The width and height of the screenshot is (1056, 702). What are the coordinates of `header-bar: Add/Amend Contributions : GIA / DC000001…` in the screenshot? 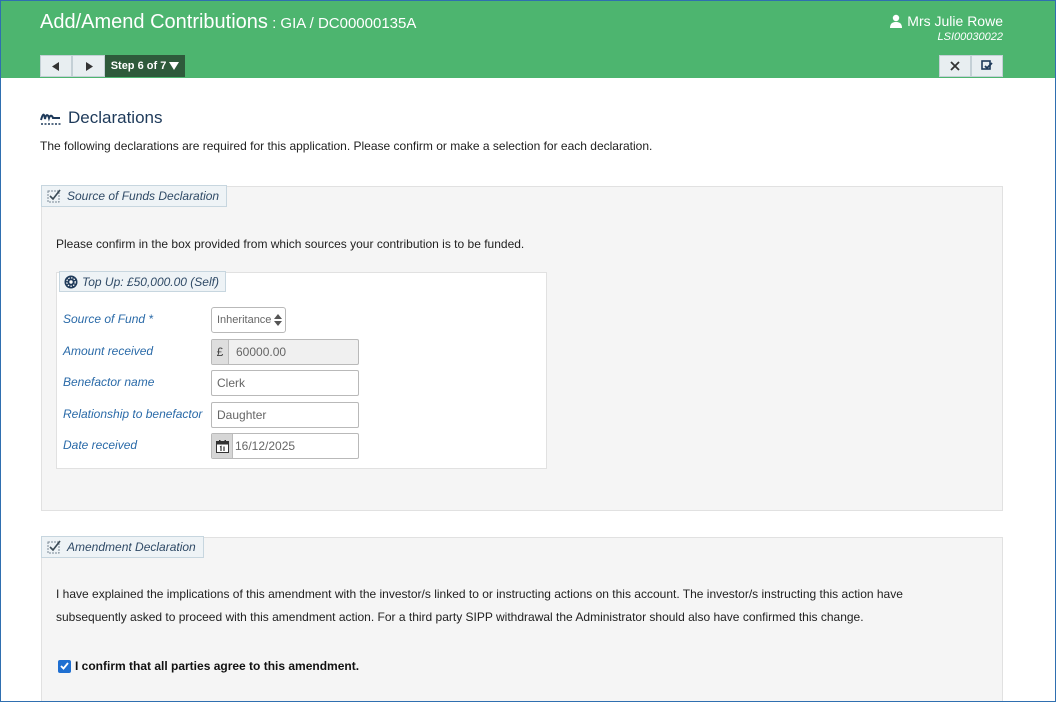 It's located at (528, 39).